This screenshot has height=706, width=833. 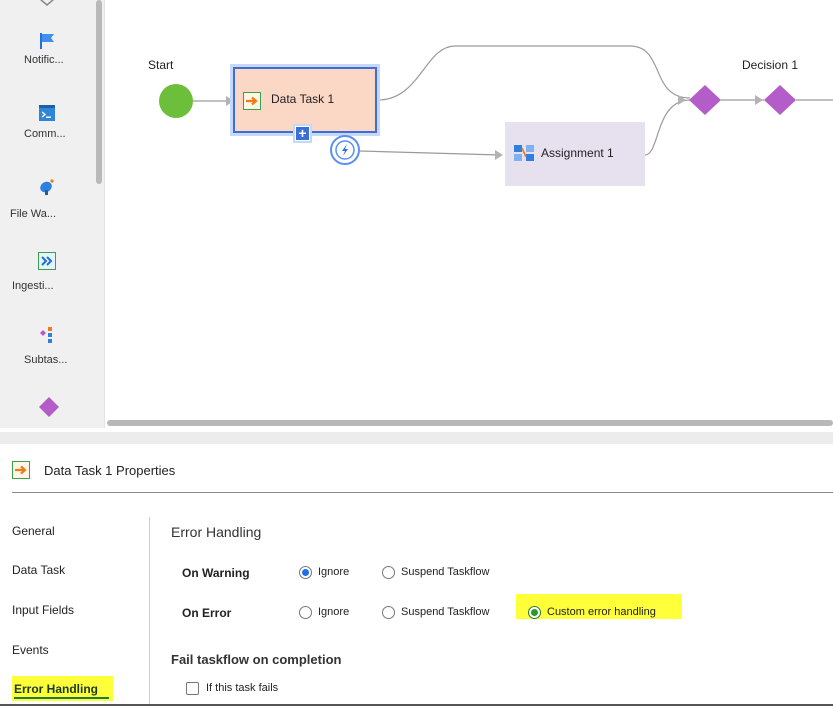 I want to click on properties-header: Data Task 1 Properties, so click(x=422, y=474).